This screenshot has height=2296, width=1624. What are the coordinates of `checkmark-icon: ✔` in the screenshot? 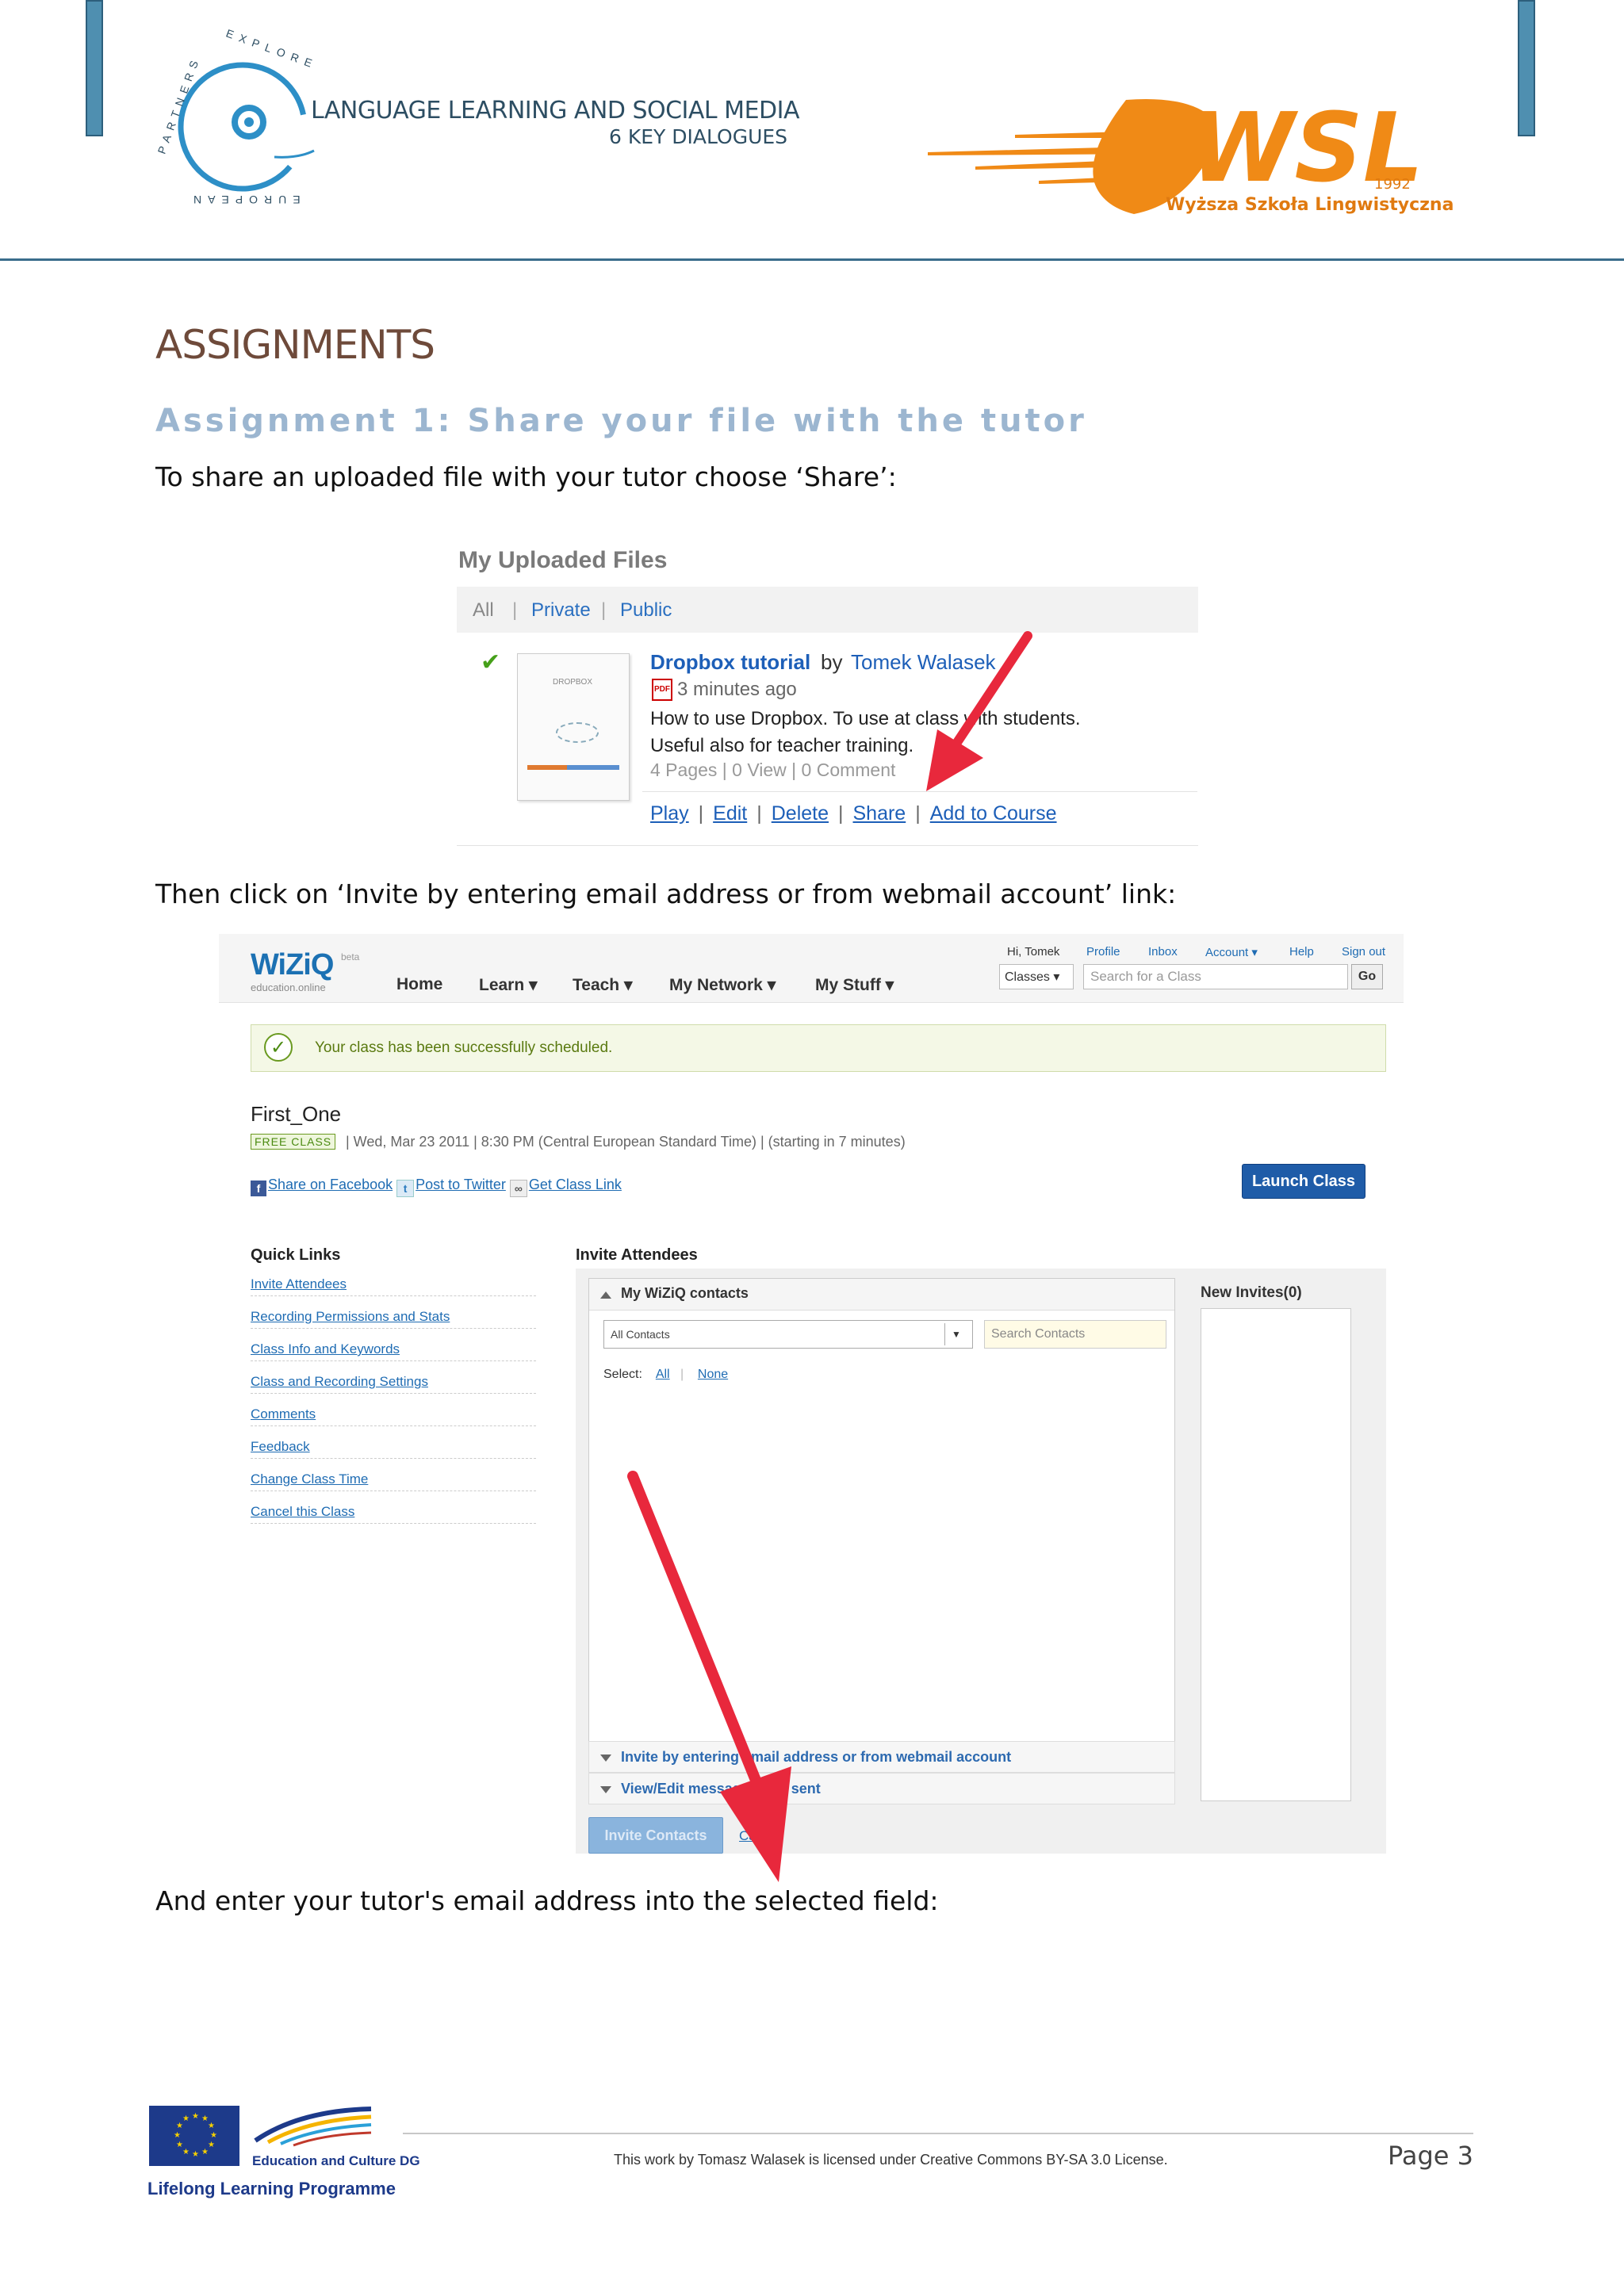 It's located at (491, 662).